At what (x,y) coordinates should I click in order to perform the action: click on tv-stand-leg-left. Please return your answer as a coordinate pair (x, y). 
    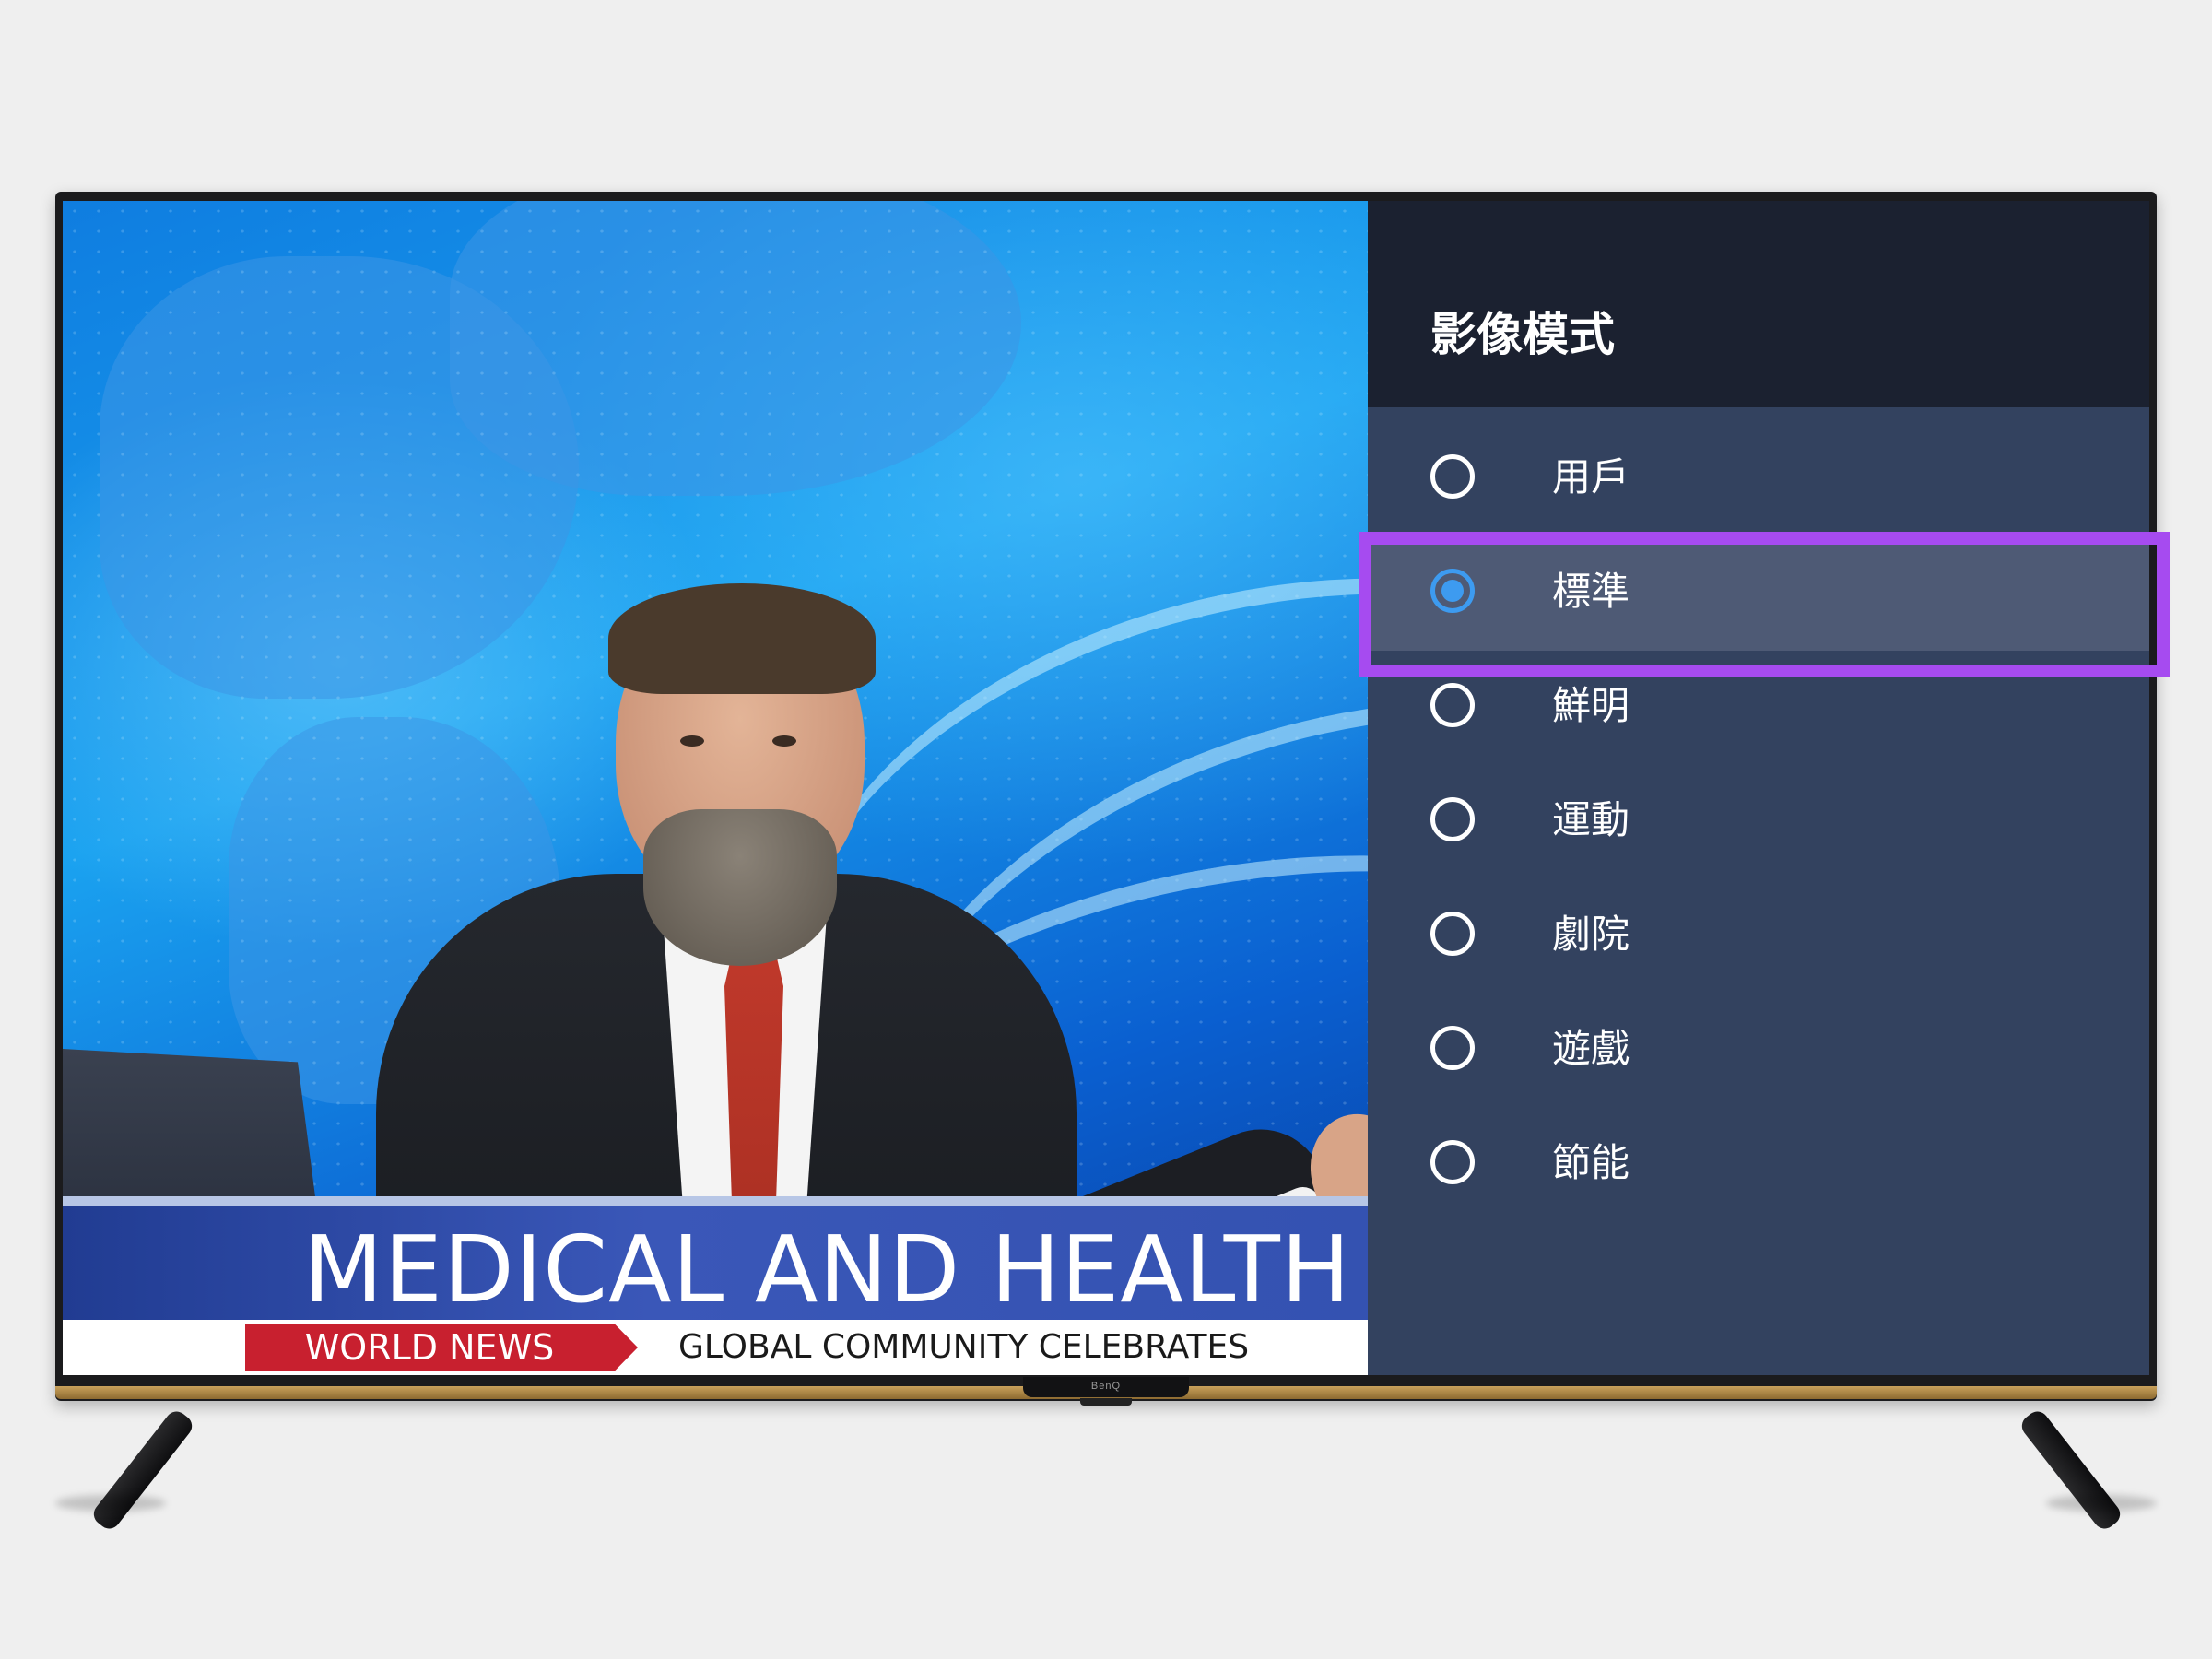
    Looking at the image, I should click on (142, 1470).